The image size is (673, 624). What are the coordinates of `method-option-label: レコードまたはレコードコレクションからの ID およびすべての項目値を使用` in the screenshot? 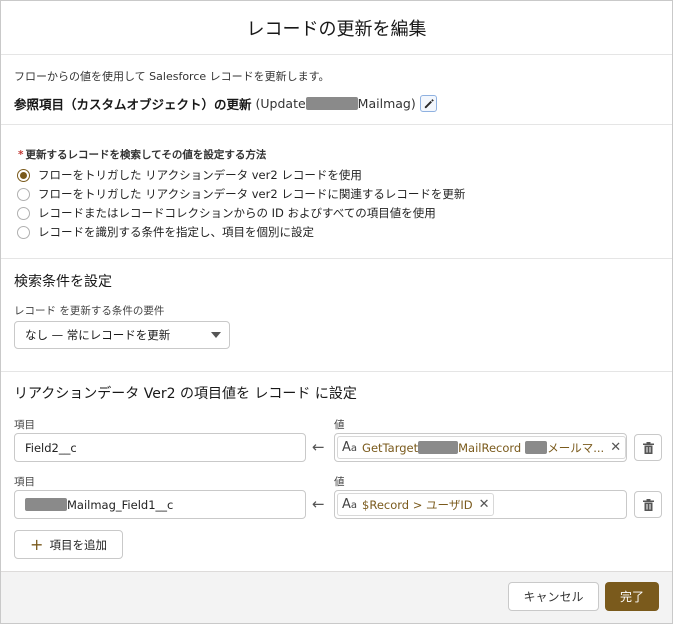 It's located at (237, 213).